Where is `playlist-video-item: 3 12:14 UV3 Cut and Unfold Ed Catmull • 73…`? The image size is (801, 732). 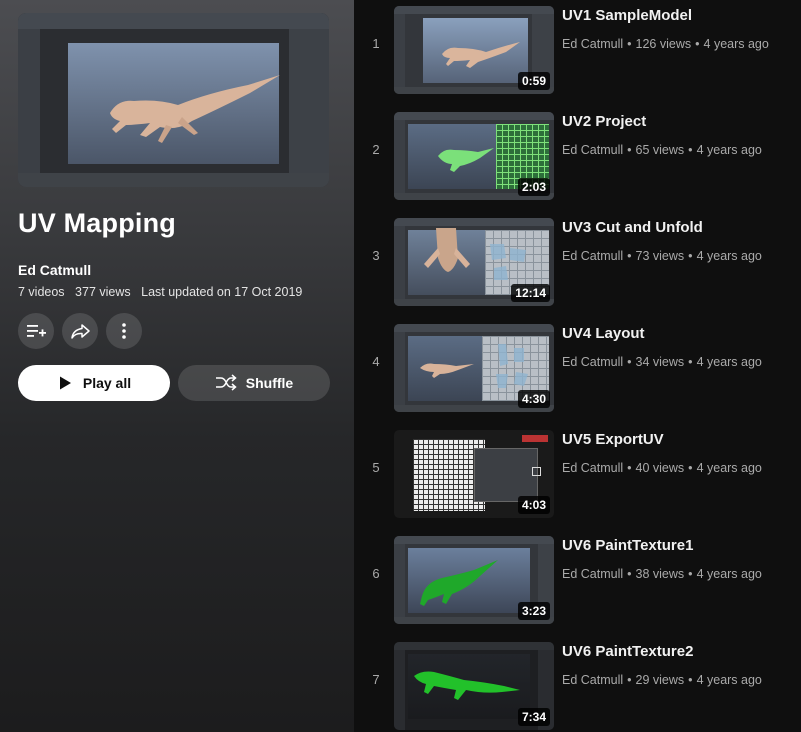 playlist-video-item: 3 12:14 UV3 Cut and Unfold Ed Catmull • 73… is located at coordinates (577, 259).